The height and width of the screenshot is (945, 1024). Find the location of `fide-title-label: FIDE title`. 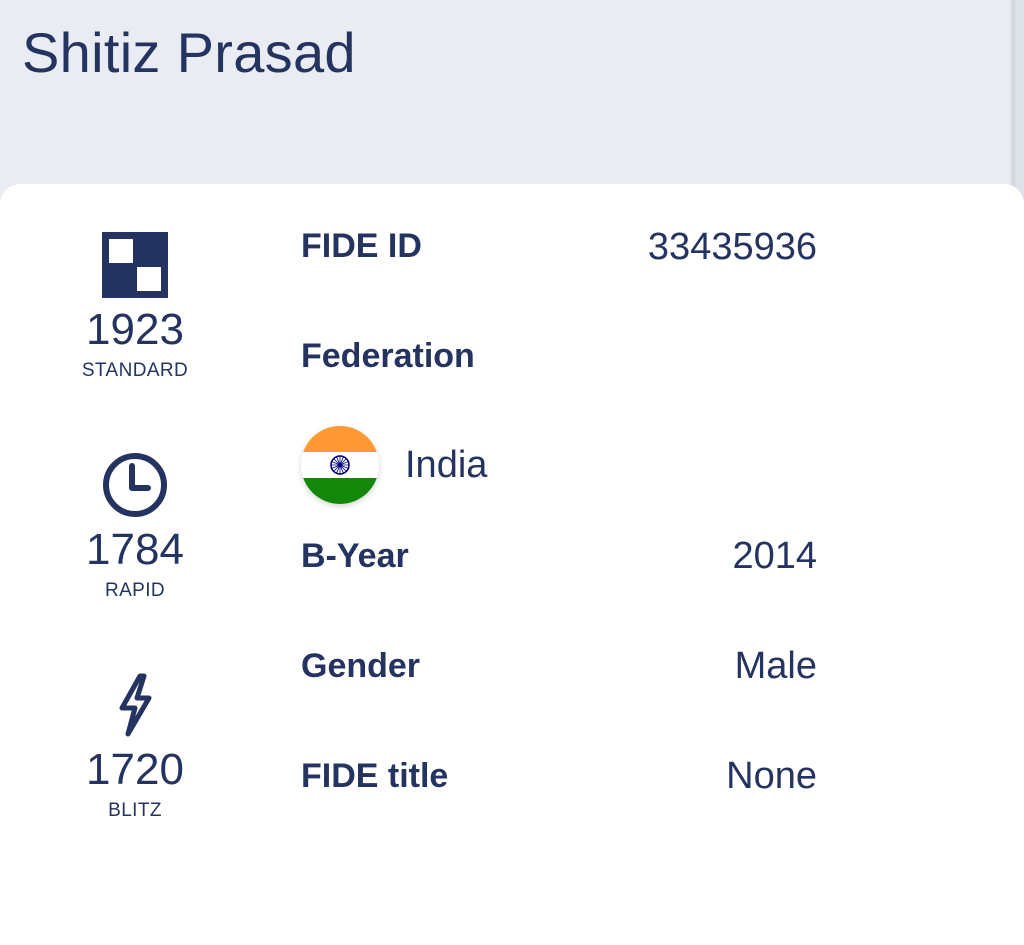

fide-title-label: FIDE title is located at coordinates (375, 776).